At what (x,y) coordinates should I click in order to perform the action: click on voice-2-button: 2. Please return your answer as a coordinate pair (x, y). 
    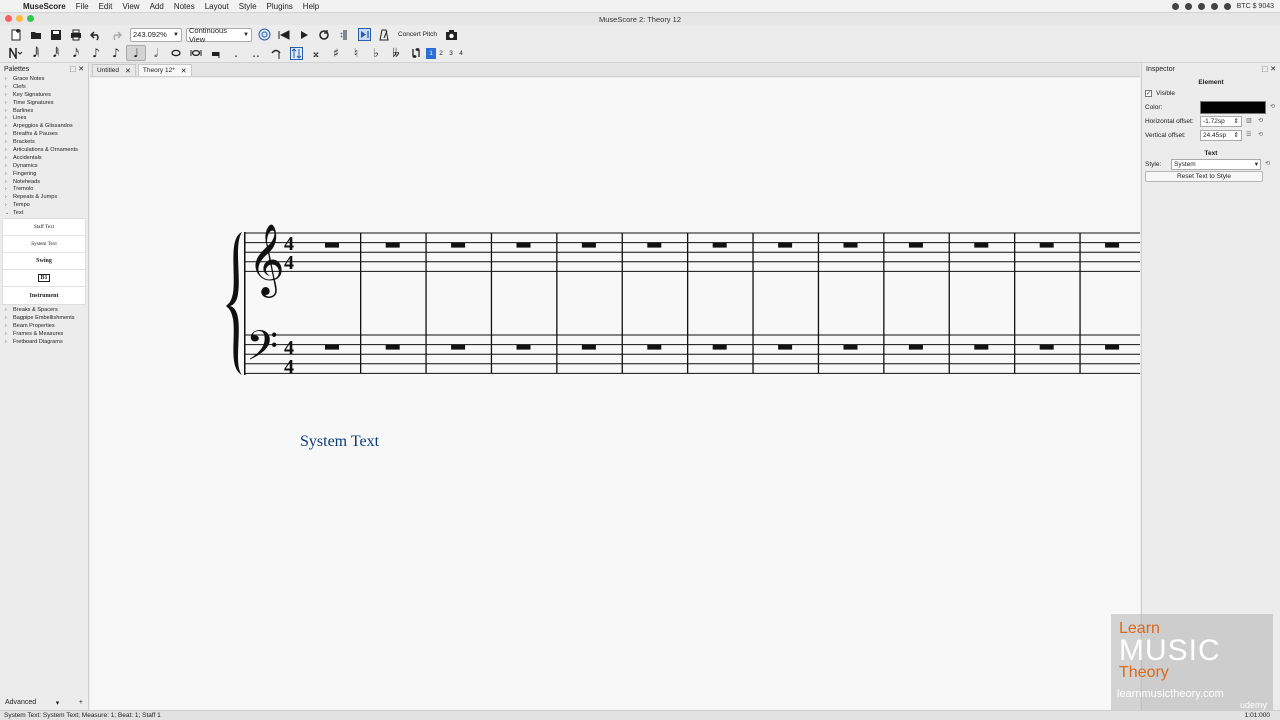
    Looking at the image, I should click on (441, 53).